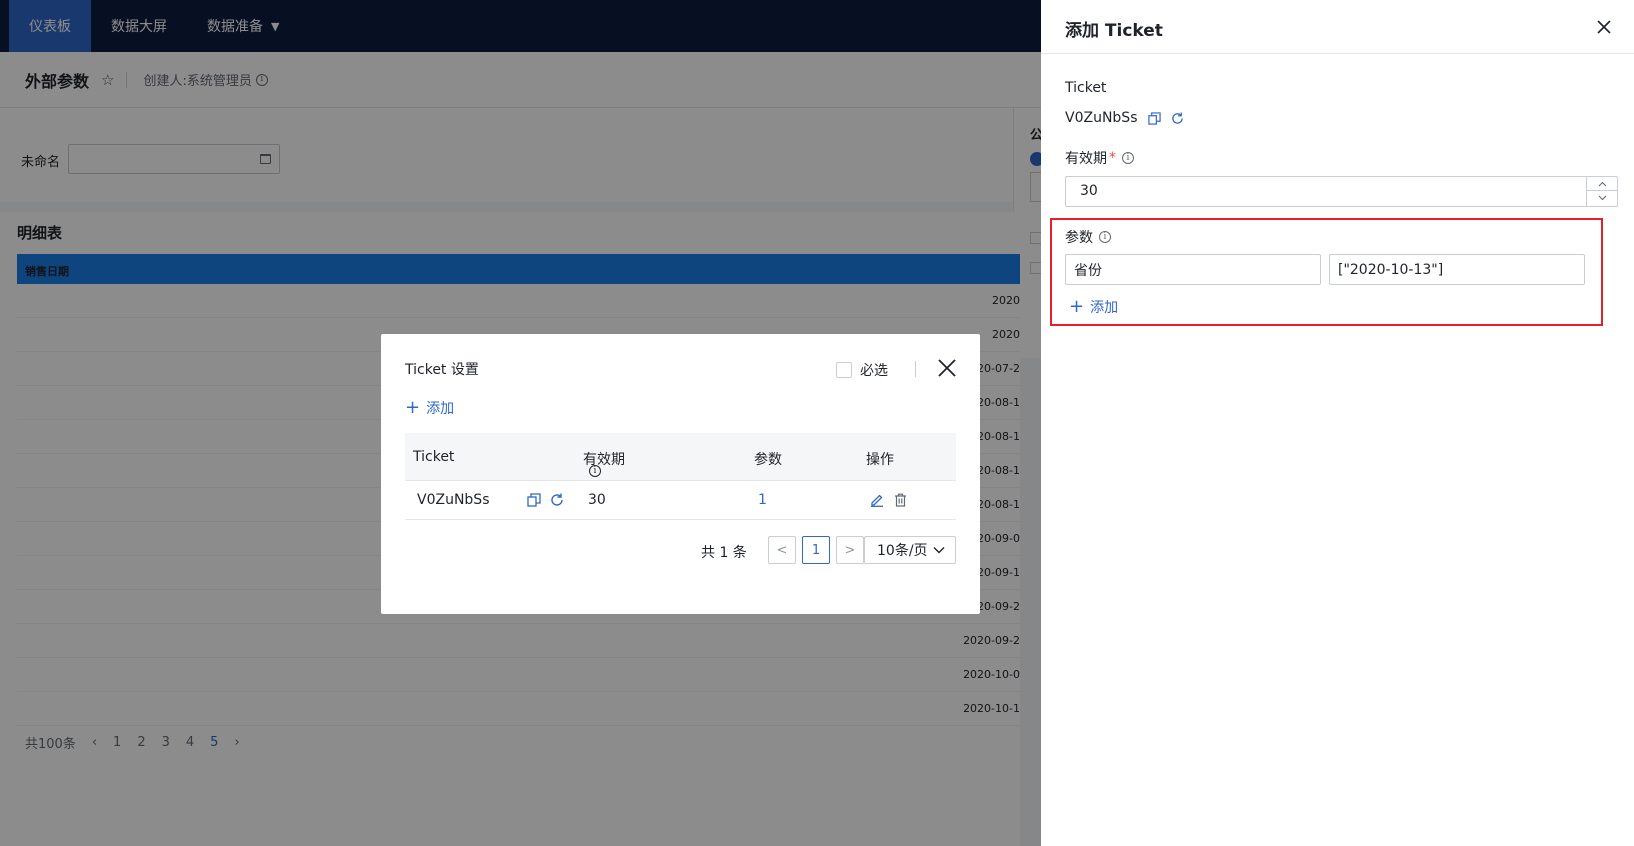 The height and width of the screenshot is (846, 1634). I want to click on page-size-select: 10条/页, so click(910, 550).